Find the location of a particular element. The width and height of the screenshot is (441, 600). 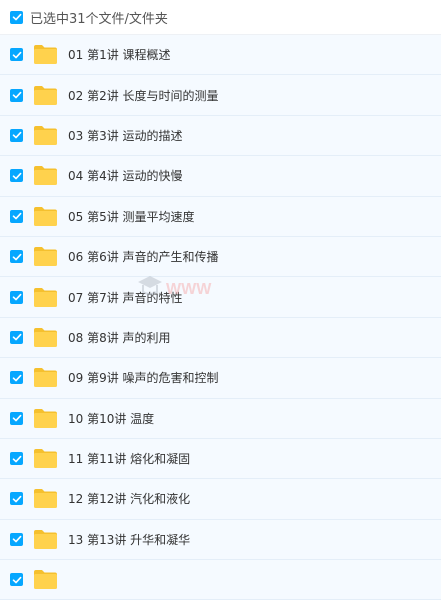

file-name: 10 第10讲 温度 is located at coordinates (111, 418).